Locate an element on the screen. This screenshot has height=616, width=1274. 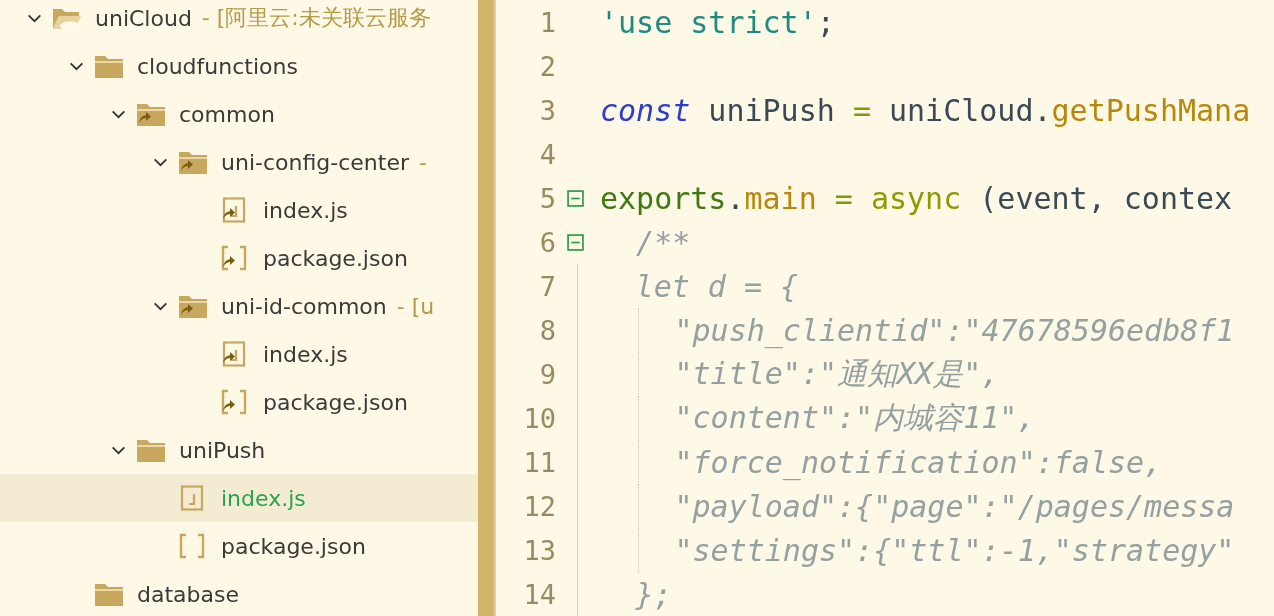
code-line: "content":"内城容11", is located at coordinates (855, 417).